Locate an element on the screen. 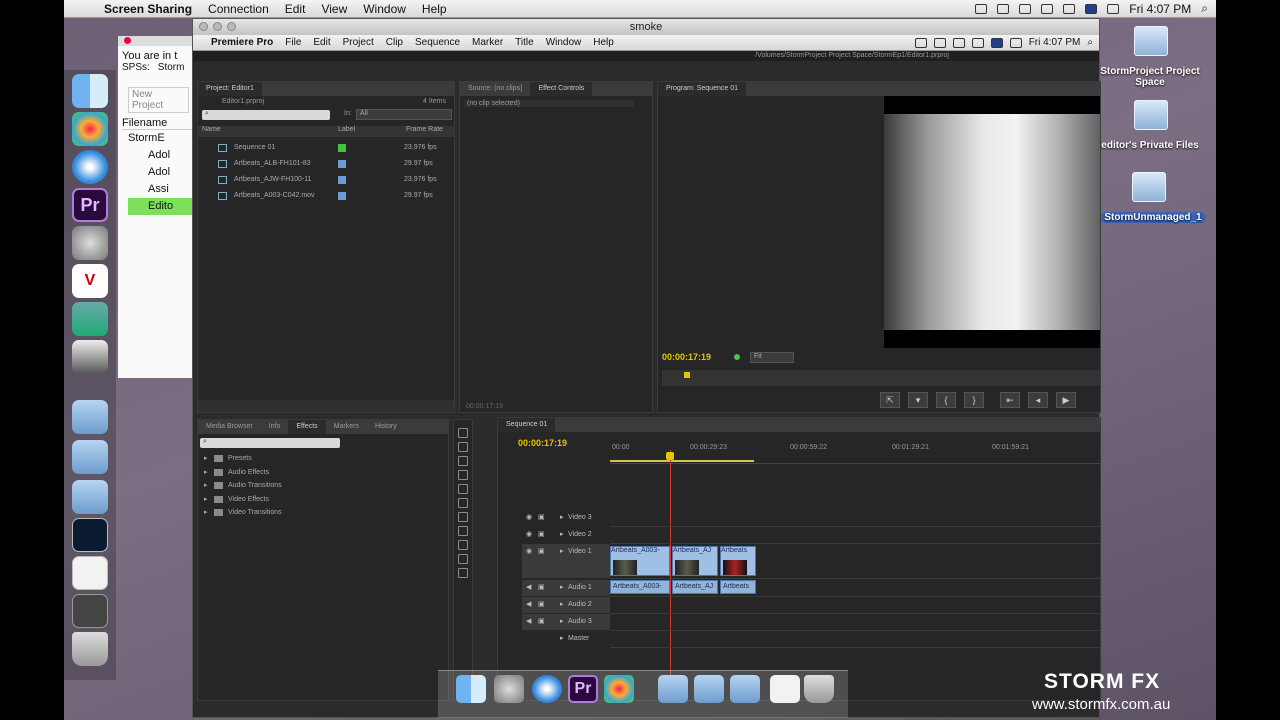 Image resolution: width=1280 pixels, height=720 pixels. menu-project: Project is located at coordinates (358, 42).